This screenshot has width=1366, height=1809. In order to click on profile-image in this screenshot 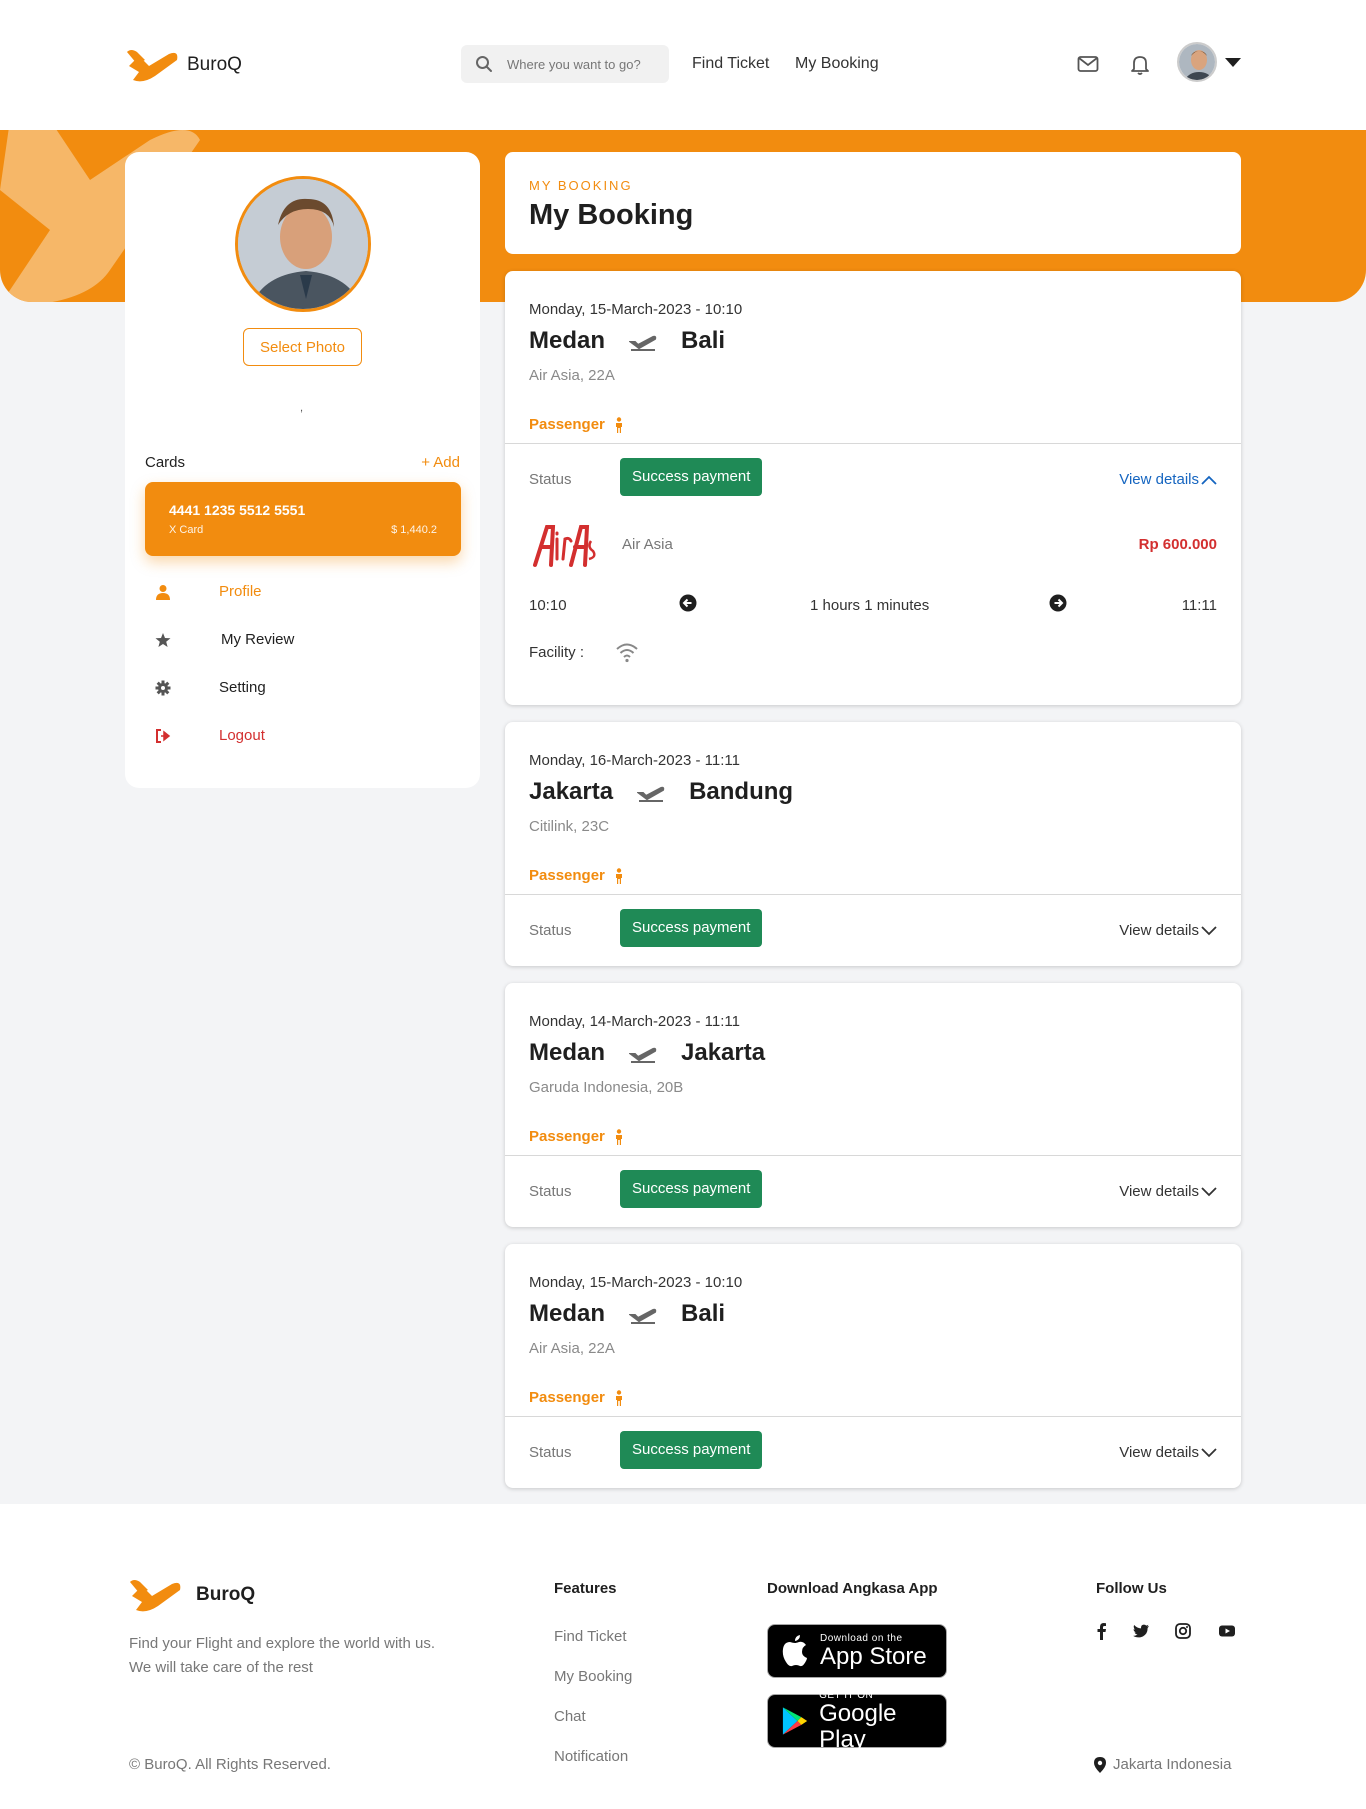, I will do `click(303, 244)`.